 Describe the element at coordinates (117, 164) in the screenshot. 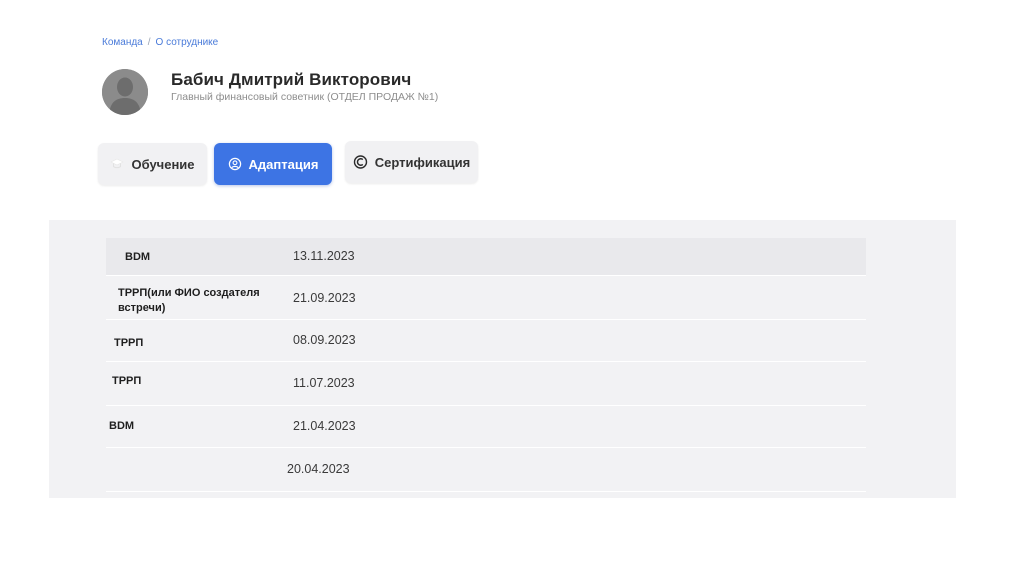

I see `graduation-cap-icon` at that location.